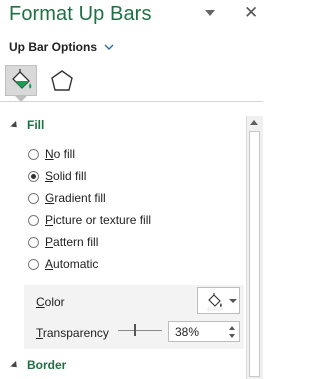 The width and height of the screenshot is (320, 379). Describe the element at coordinates (232, 328) in the screenshot. I see `spin-up-icon` at that location.